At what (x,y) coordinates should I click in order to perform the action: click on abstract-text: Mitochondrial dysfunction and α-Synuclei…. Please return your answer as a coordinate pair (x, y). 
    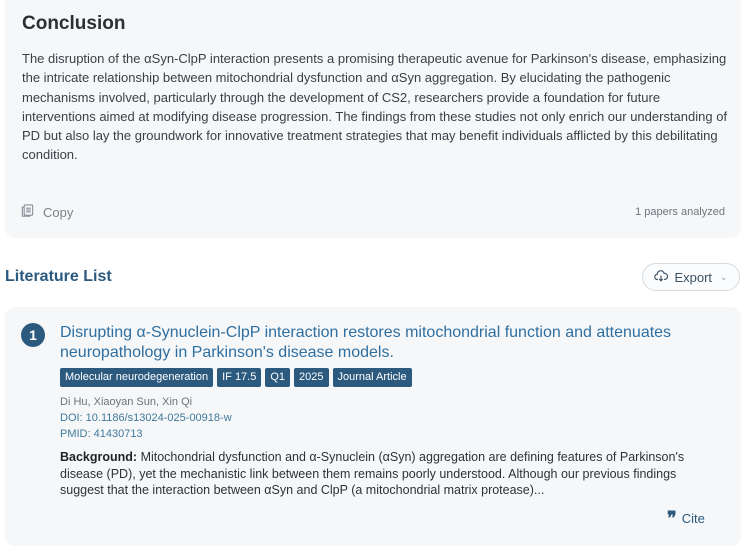
    Looking at the image, I should click on (372, 473).